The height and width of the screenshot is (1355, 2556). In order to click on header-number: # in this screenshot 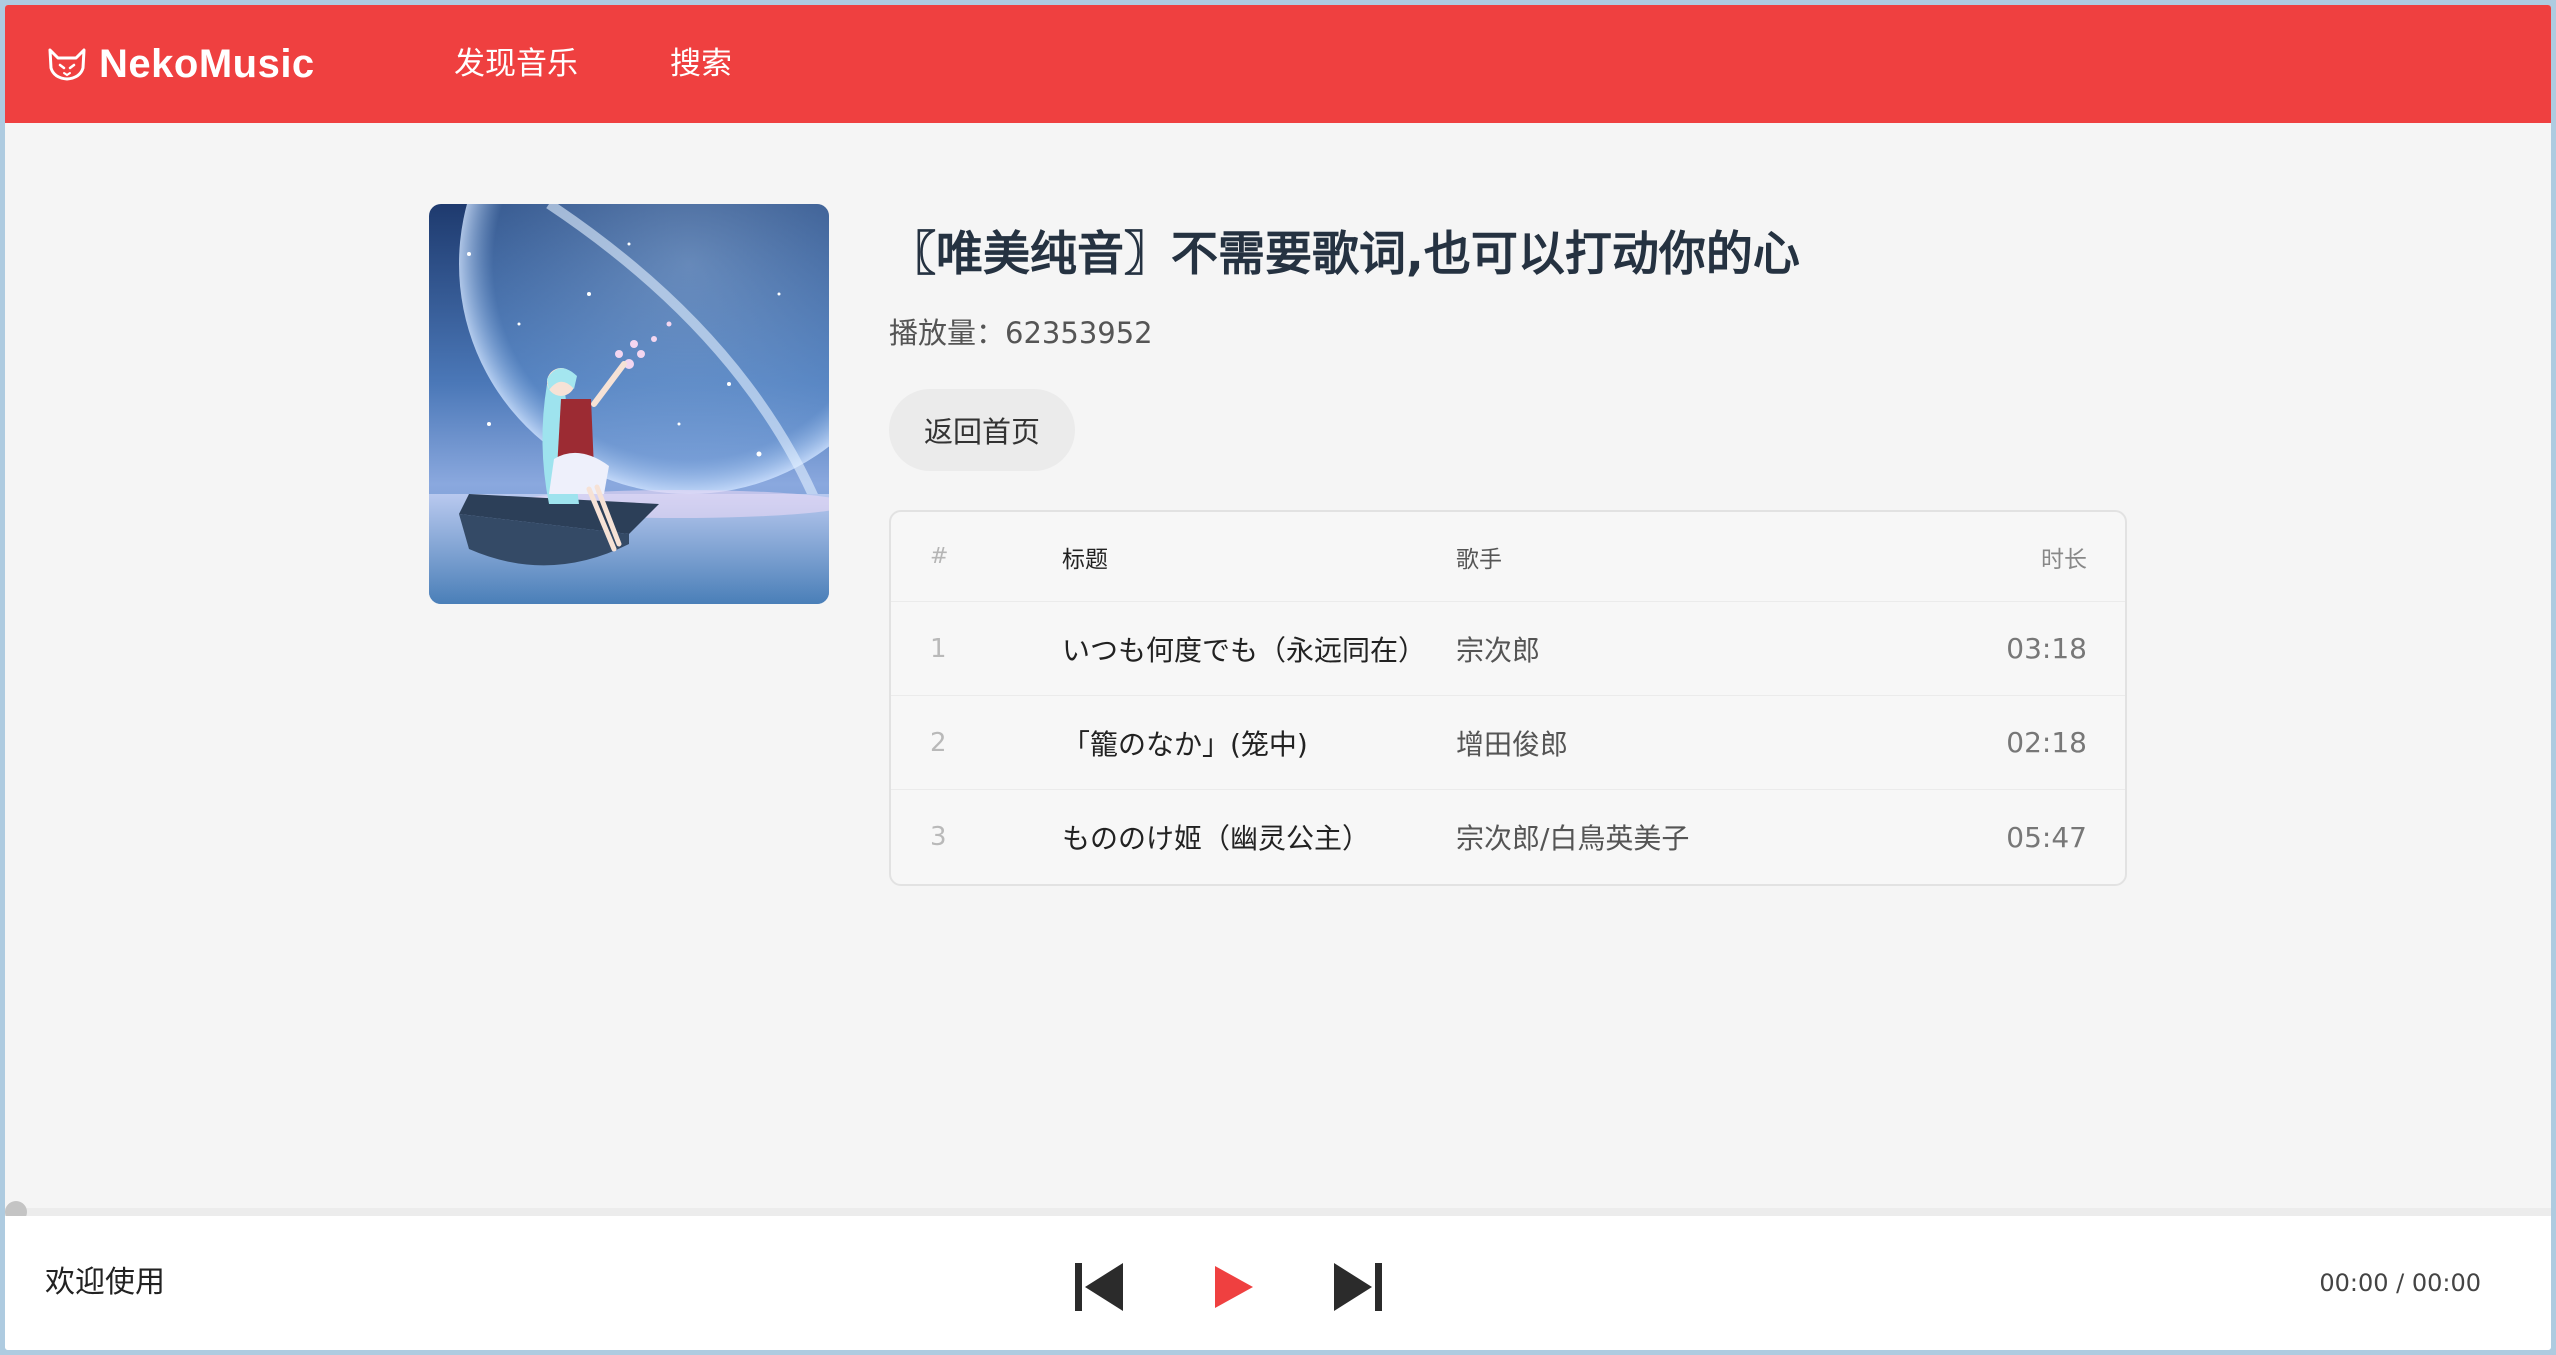, I will do `click(939, 556)`.